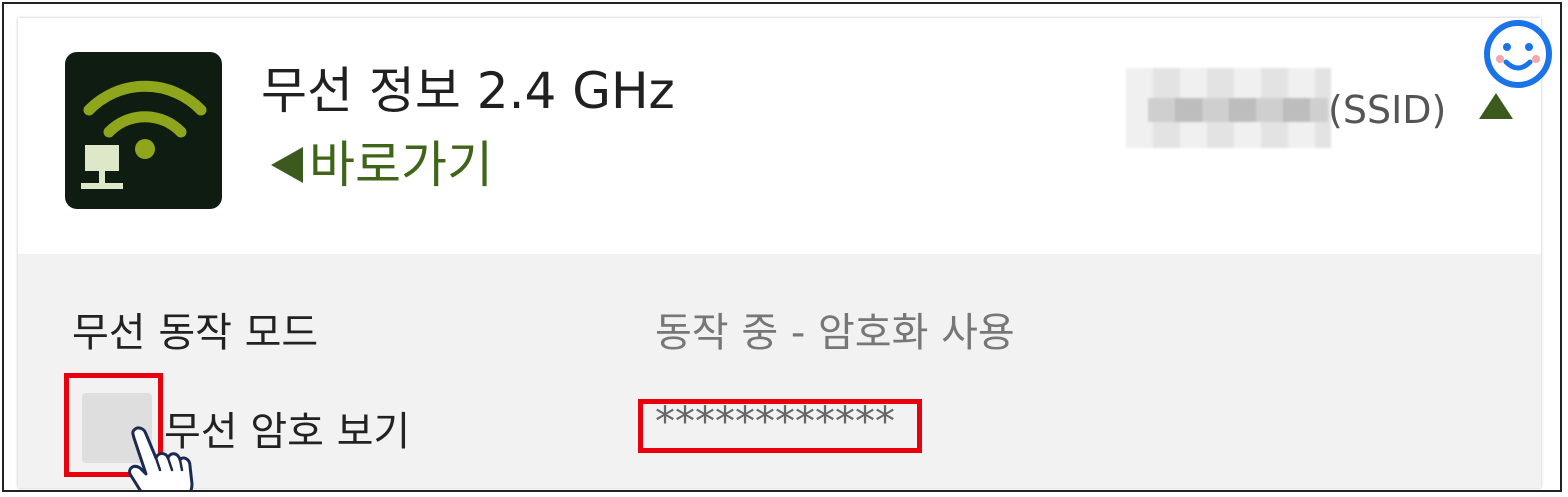  I want to click on show-password-label: 무선 암호 보기, so click(287, 432).